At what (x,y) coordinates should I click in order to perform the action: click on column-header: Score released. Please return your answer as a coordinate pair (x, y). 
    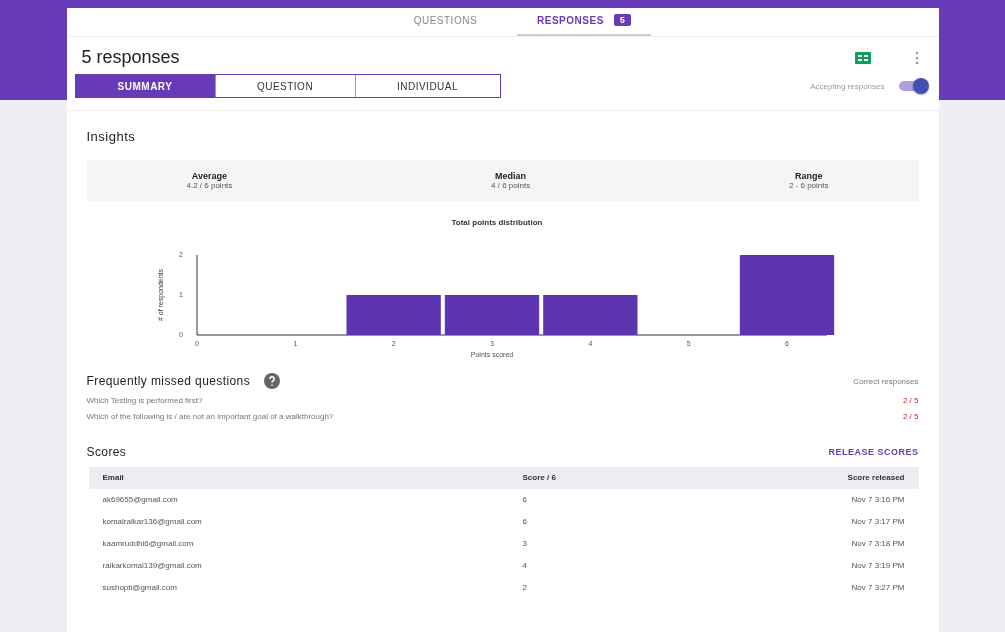
    Looking at the image, I should click on (875, 478).